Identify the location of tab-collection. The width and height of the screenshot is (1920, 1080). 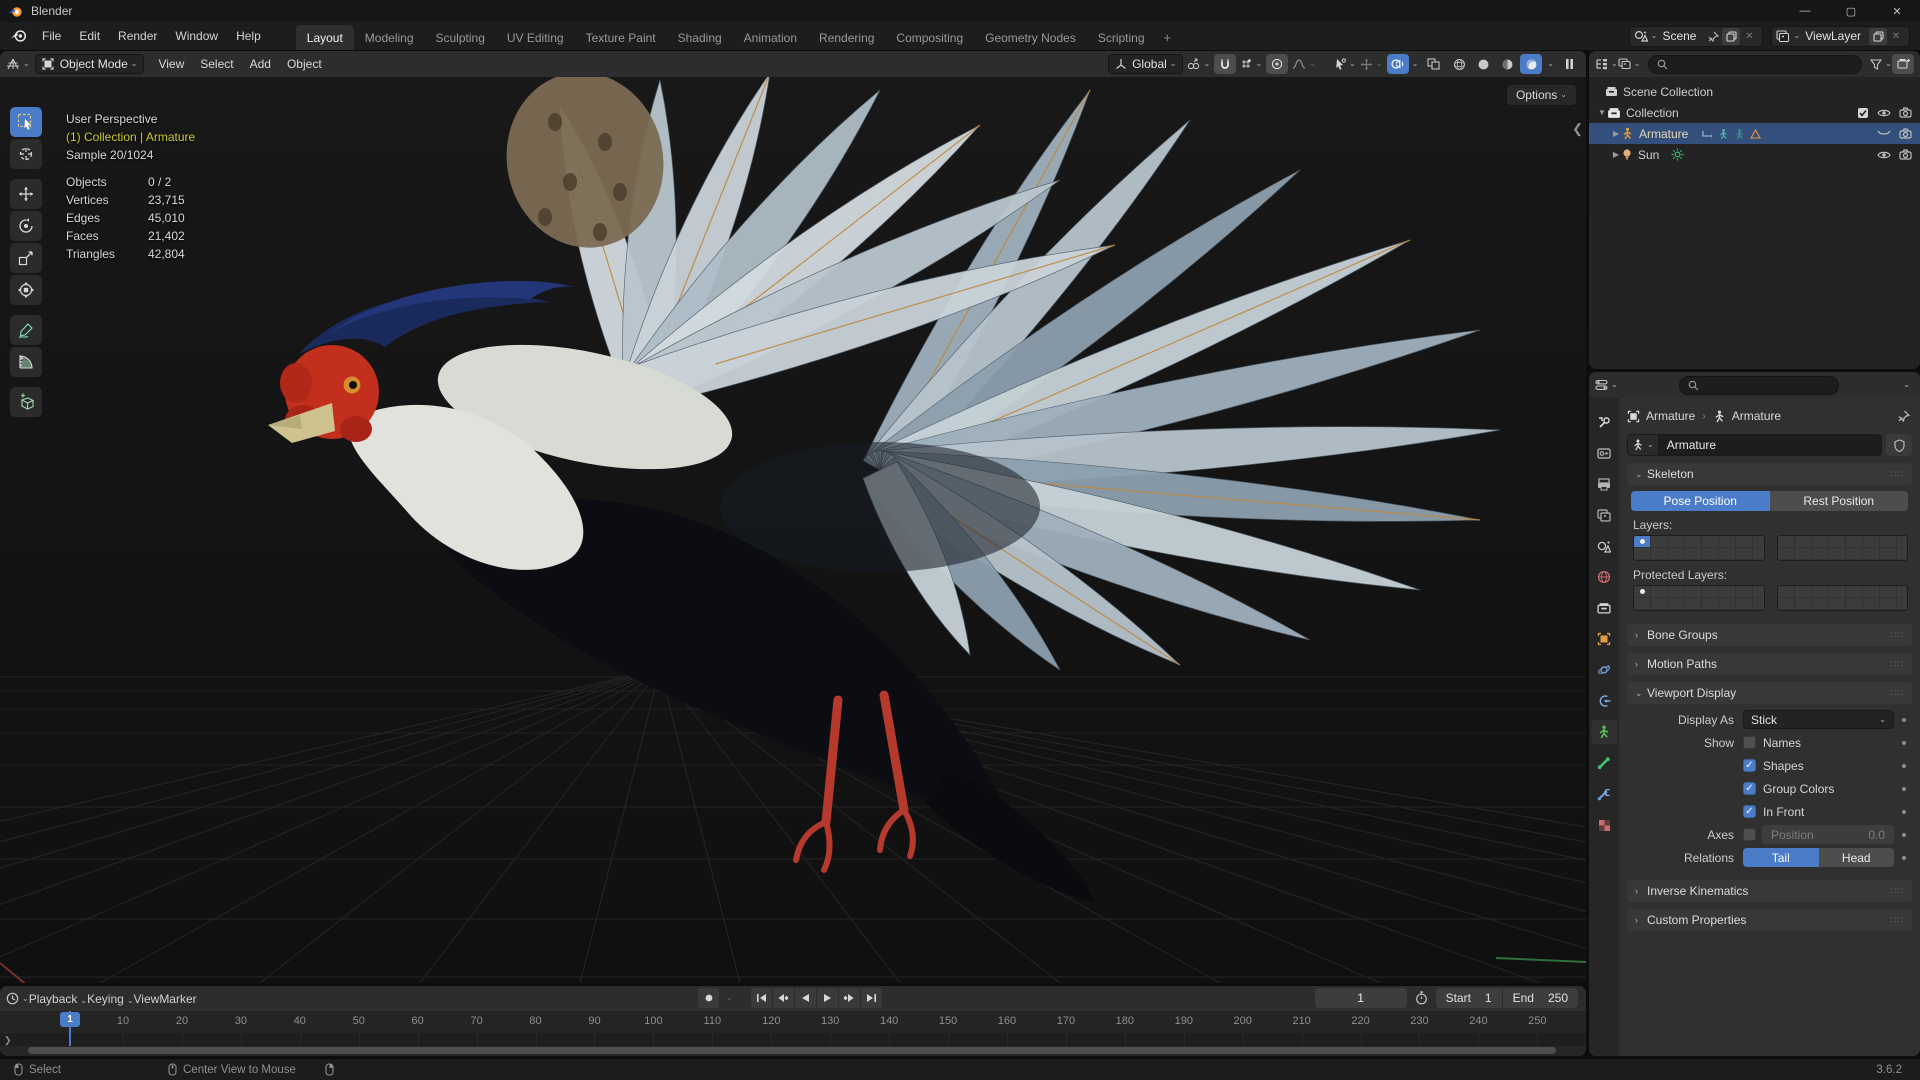
(1604, 608).